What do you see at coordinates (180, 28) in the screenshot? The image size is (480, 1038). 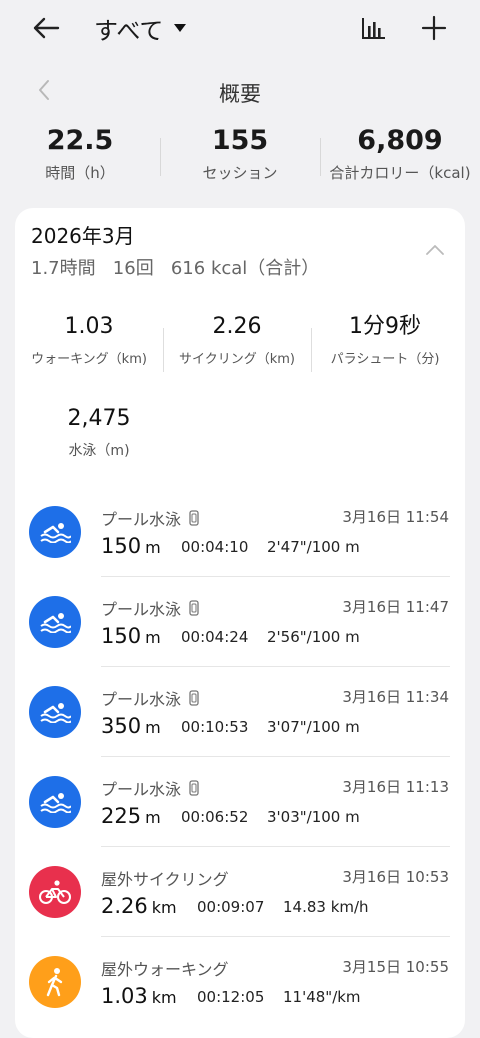 I see `triangle-down-icon` at bounding box center [180, 28].